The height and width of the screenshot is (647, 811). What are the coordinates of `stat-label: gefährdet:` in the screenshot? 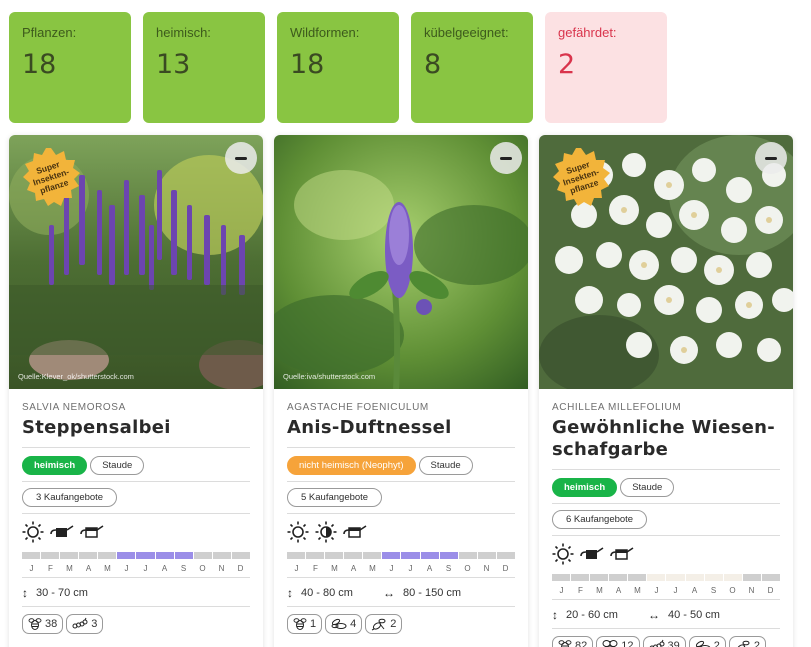 It's located at (587, 32).